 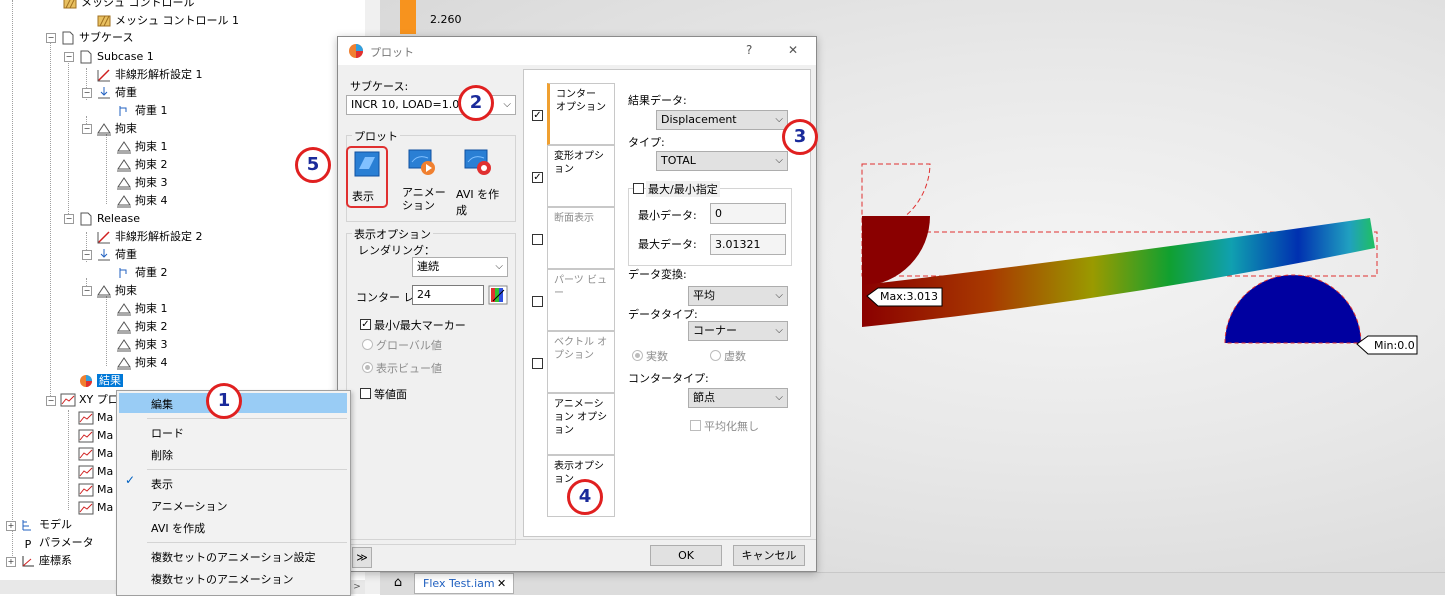 I want to click on tree-item-nonlinear2: 非線形解析設定 2, so click(x=149, y=237).